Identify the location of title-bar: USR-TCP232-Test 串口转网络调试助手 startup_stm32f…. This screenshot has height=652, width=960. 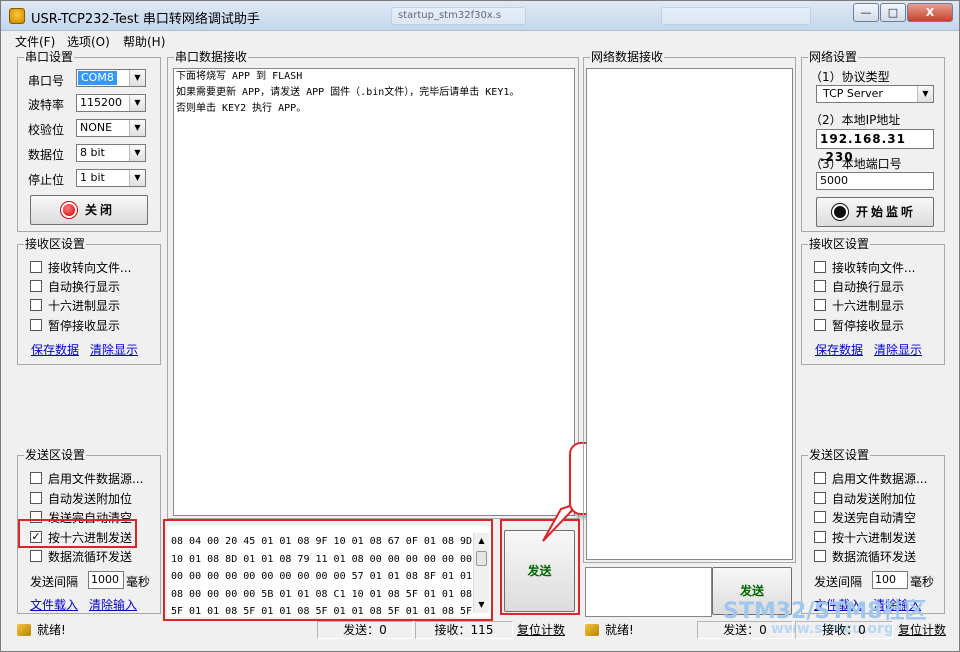
(480, 16).